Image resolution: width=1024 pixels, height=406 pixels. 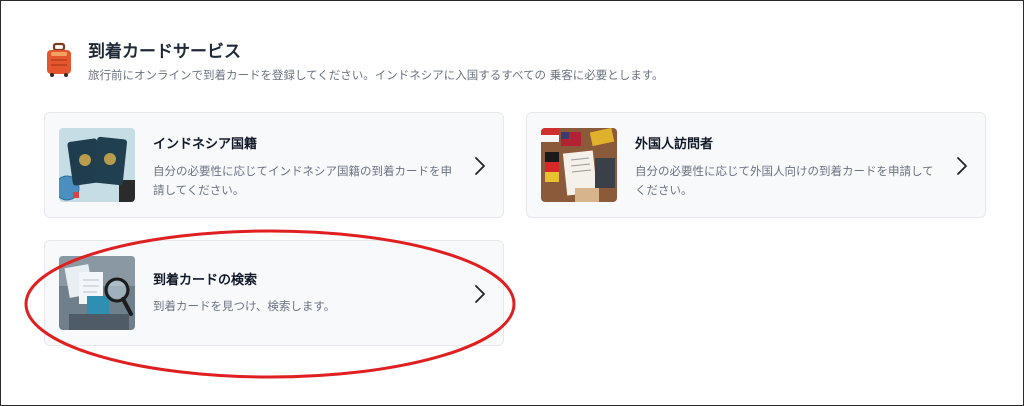 I want to click on card-description-line1: 到着カードを見つけ、検索します。, so click(x=244, y=306).